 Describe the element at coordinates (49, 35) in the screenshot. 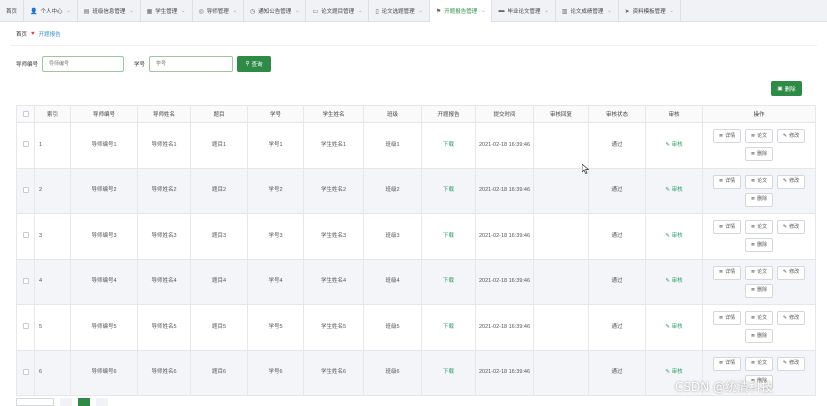

I see `breadcrumb-current: 开题报告` at that location.